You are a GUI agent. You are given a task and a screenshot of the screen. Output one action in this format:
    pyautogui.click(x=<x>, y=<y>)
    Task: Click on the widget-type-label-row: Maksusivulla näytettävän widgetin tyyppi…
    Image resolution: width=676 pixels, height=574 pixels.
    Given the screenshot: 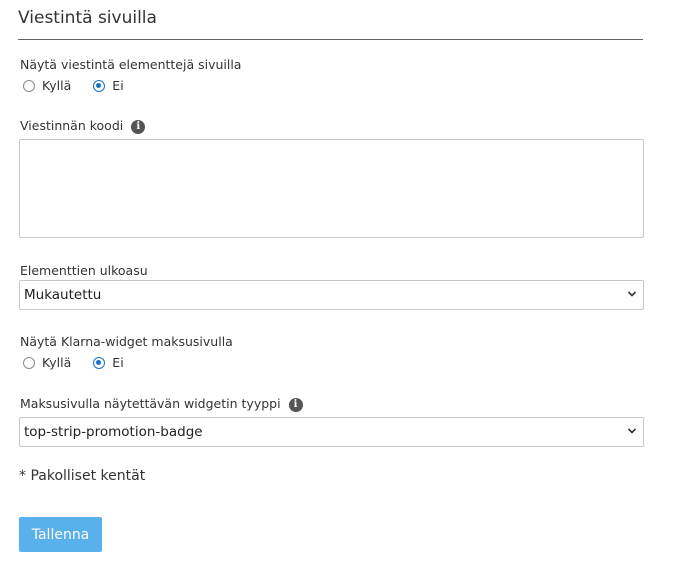 What is the action you would take?
    pyautogui.click(x=161, y=404)
    